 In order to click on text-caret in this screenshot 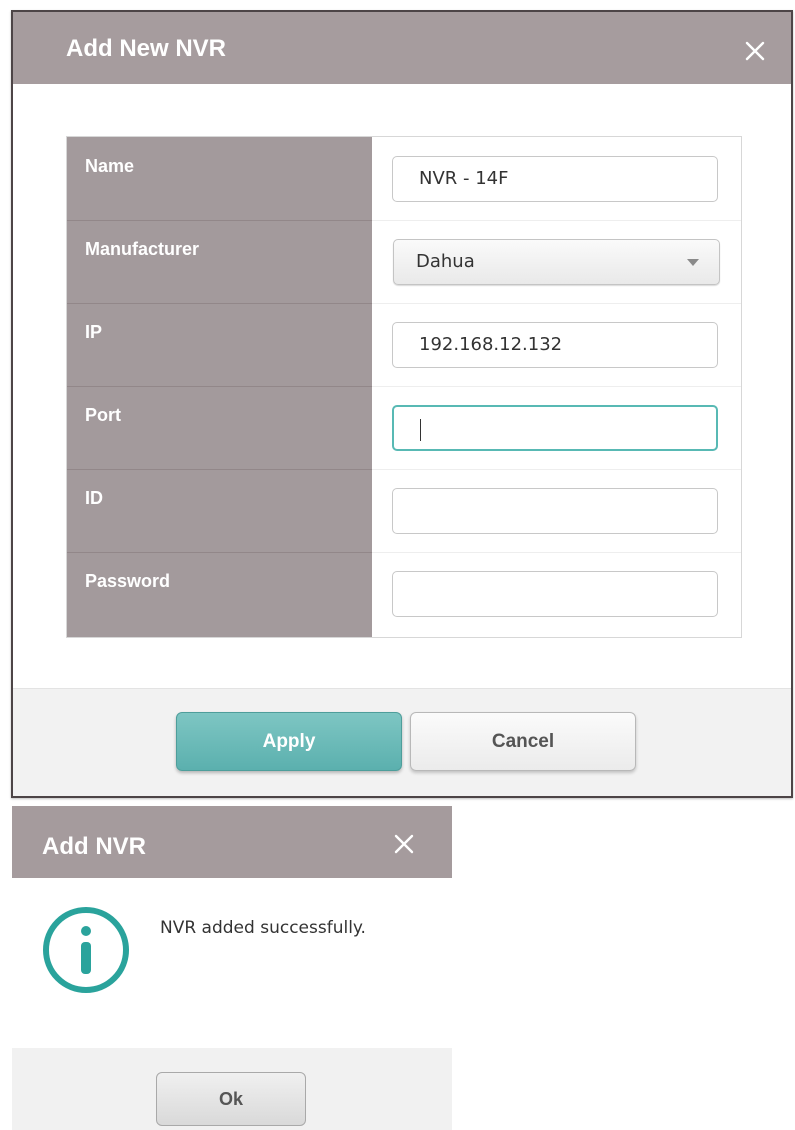, I will do `click(420, 430)`.